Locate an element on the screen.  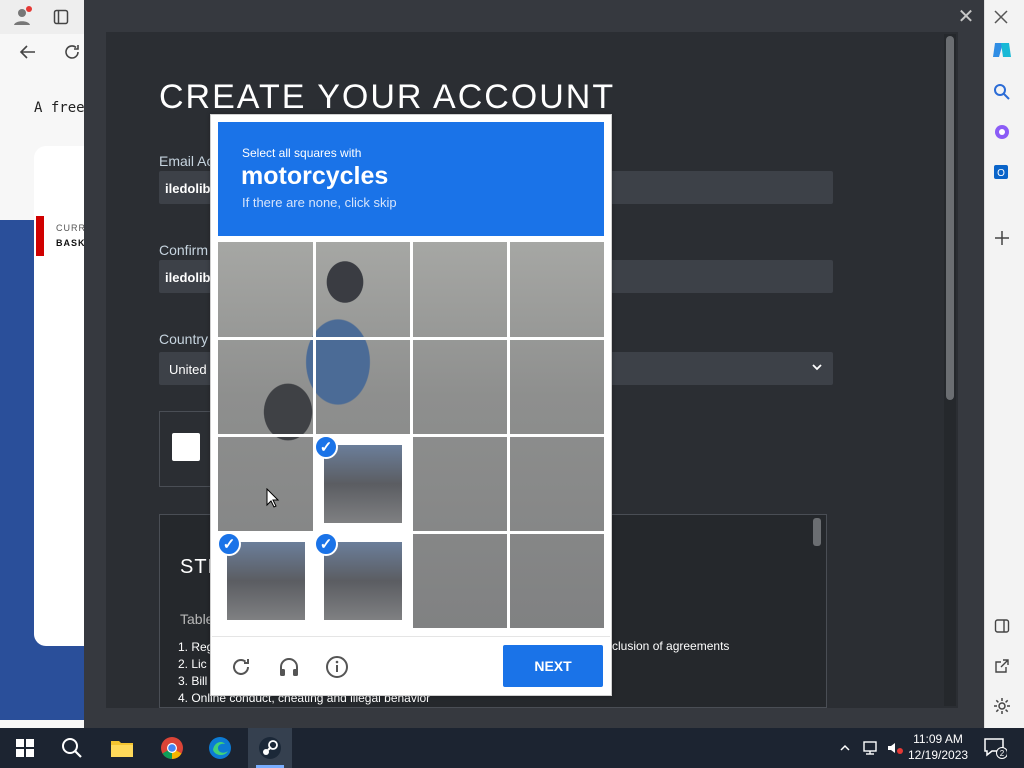
info-icon is located at coordinates (337, 667).